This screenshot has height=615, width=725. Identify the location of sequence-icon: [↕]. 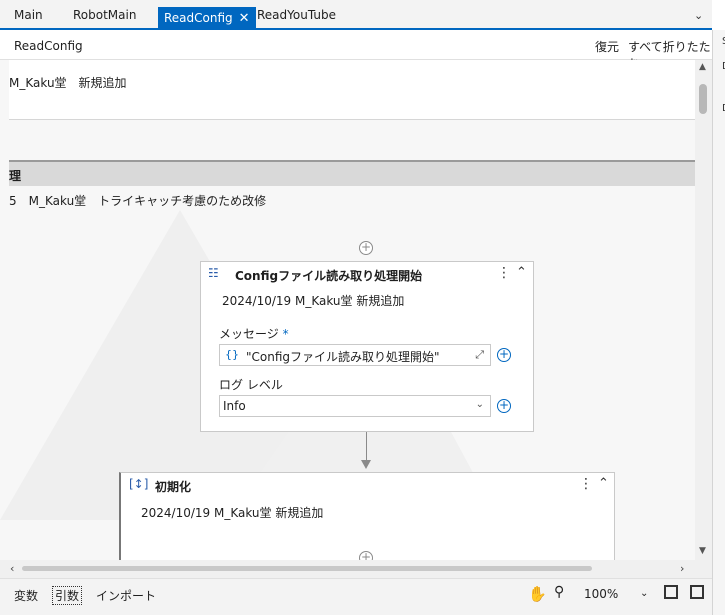
(139, 484).